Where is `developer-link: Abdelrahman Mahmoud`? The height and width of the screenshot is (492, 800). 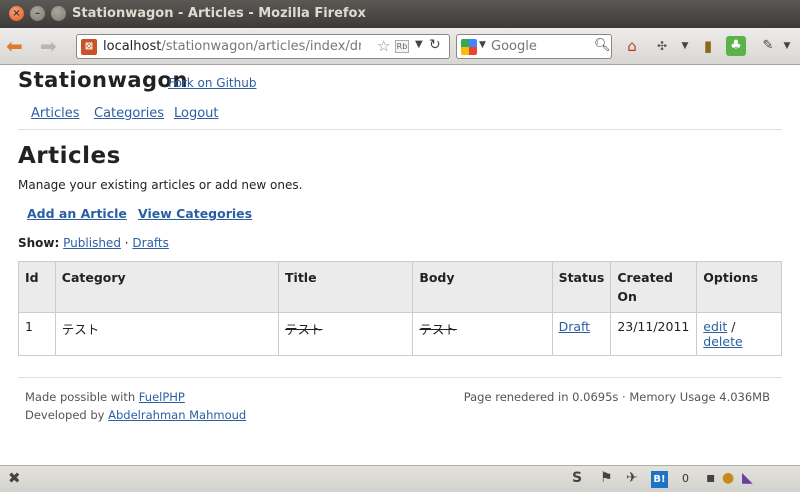 developer-link: Abdelrahman Mahmoud is located at coordinates (177, 415).